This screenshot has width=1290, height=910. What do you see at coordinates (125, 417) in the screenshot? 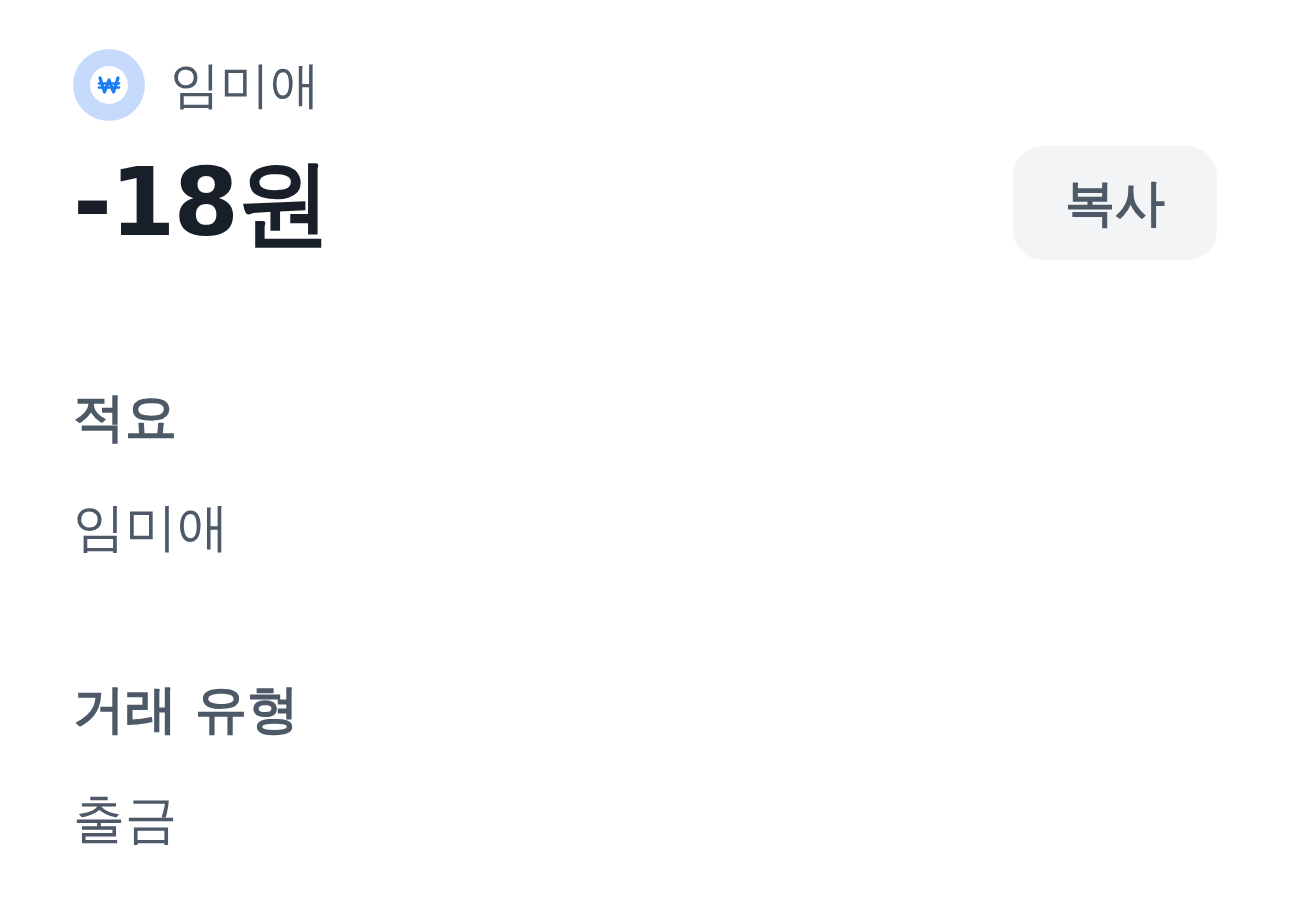
I see `field-label: 적요` at bounding box center [125, 417].